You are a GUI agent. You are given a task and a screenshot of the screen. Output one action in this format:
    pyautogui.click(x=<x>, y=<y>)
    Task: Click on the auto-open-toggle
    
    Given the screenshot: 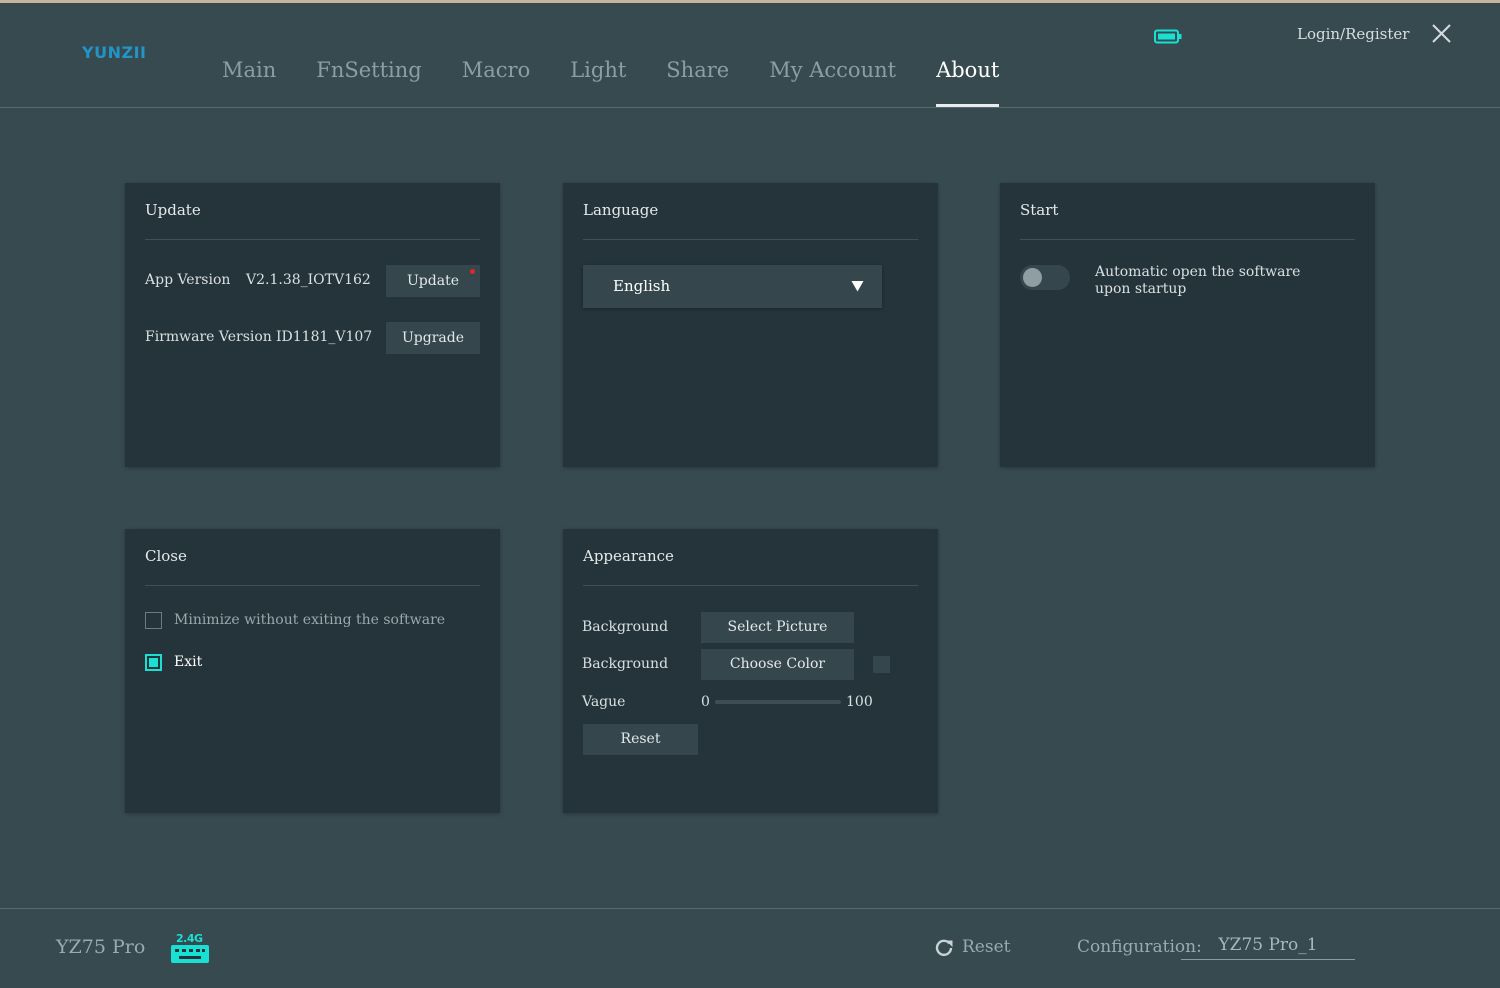 What is the action you would take?
    pyautogui.click(x=1045, y=277)
    